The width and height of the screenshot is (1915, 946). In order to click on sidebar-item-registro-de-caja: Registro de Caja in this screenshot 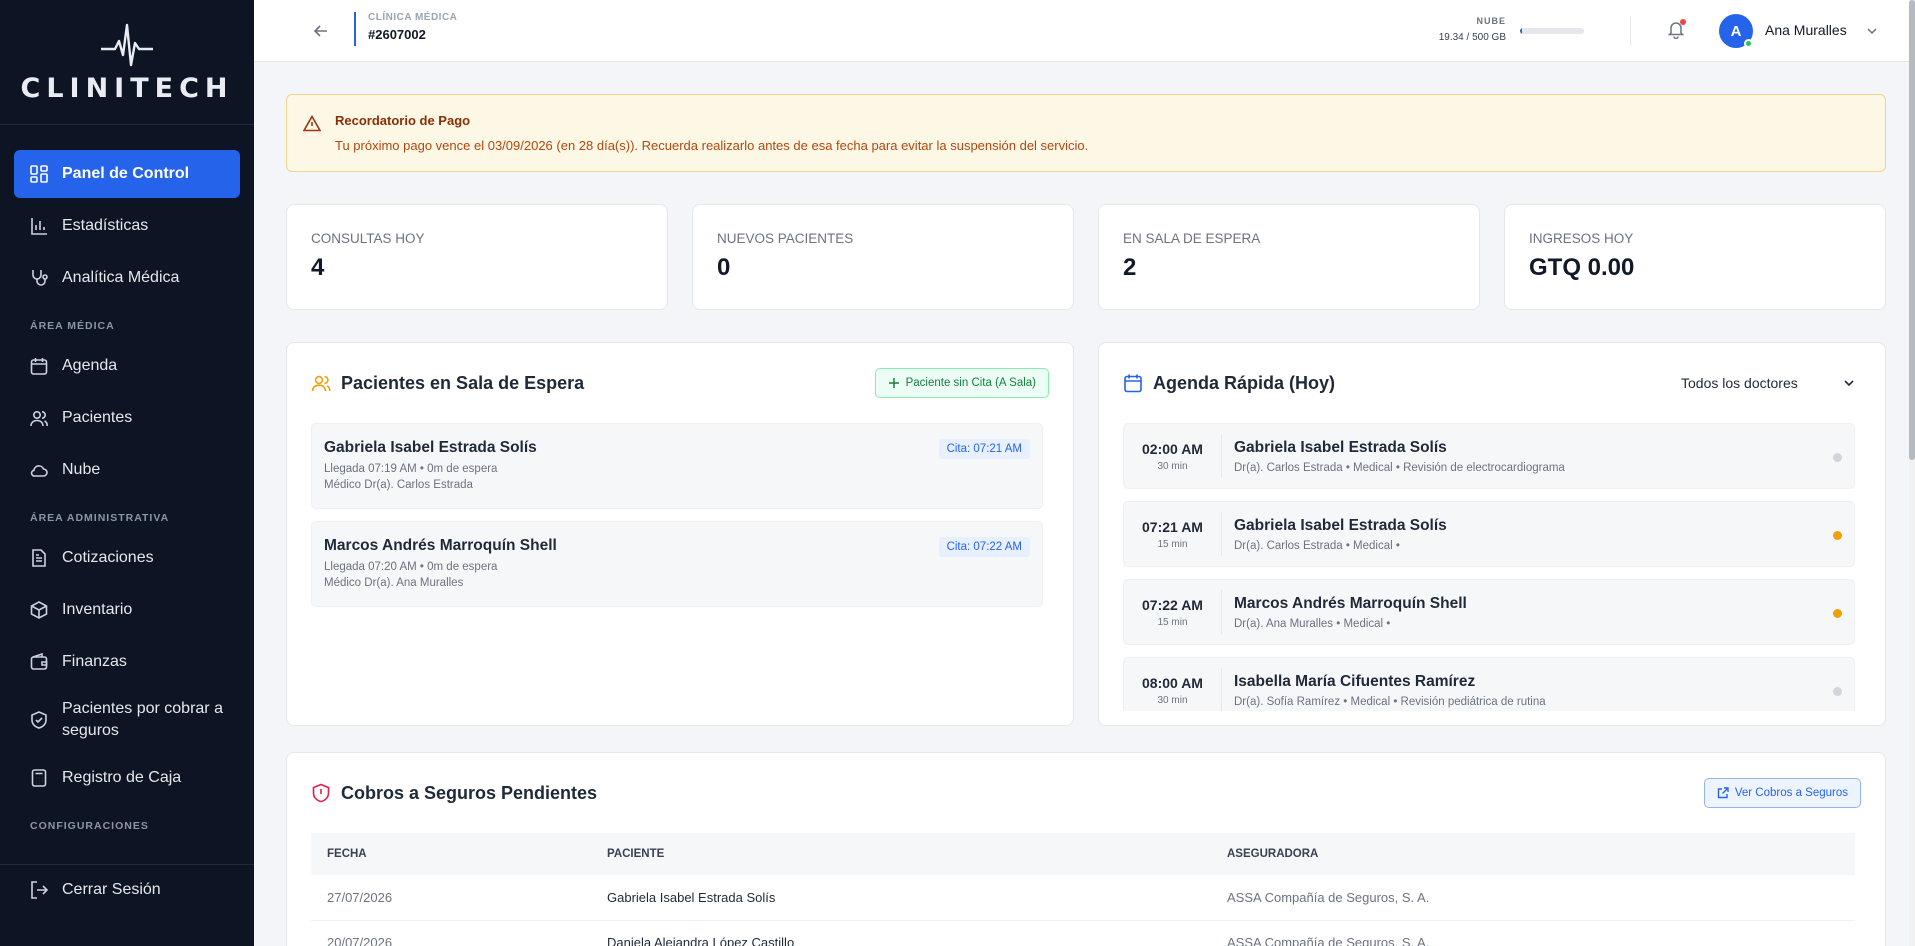, I will do `click(127, 778)`.